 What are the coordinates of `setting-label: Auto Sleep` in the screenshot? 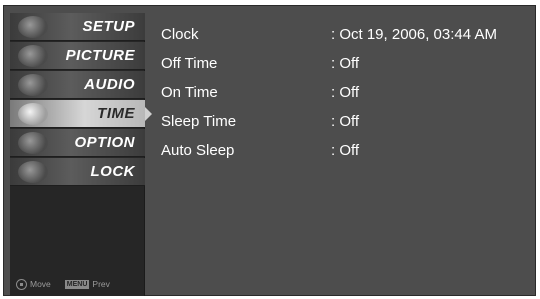 It's located at (198, 150).